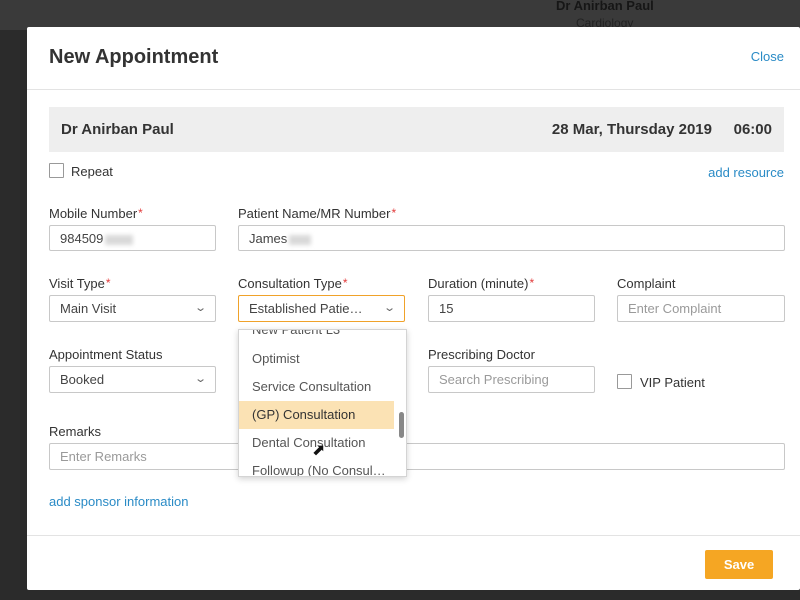 Image resolution: width=800 pixels, height=600 pixels. Describe the element at coordinates (92, 171) in the screenshot. I see `repeat-label: Repeat` at that location.